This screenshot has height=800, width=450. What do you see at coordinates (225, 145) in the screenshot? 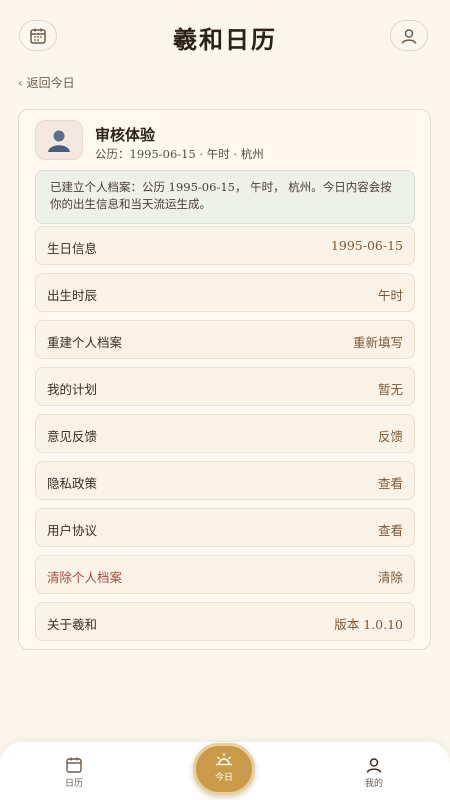
I see `profile-header: 审核体验 公历：1995-06-15 · 午时 · 杭州` at bounding box center [225, 145].